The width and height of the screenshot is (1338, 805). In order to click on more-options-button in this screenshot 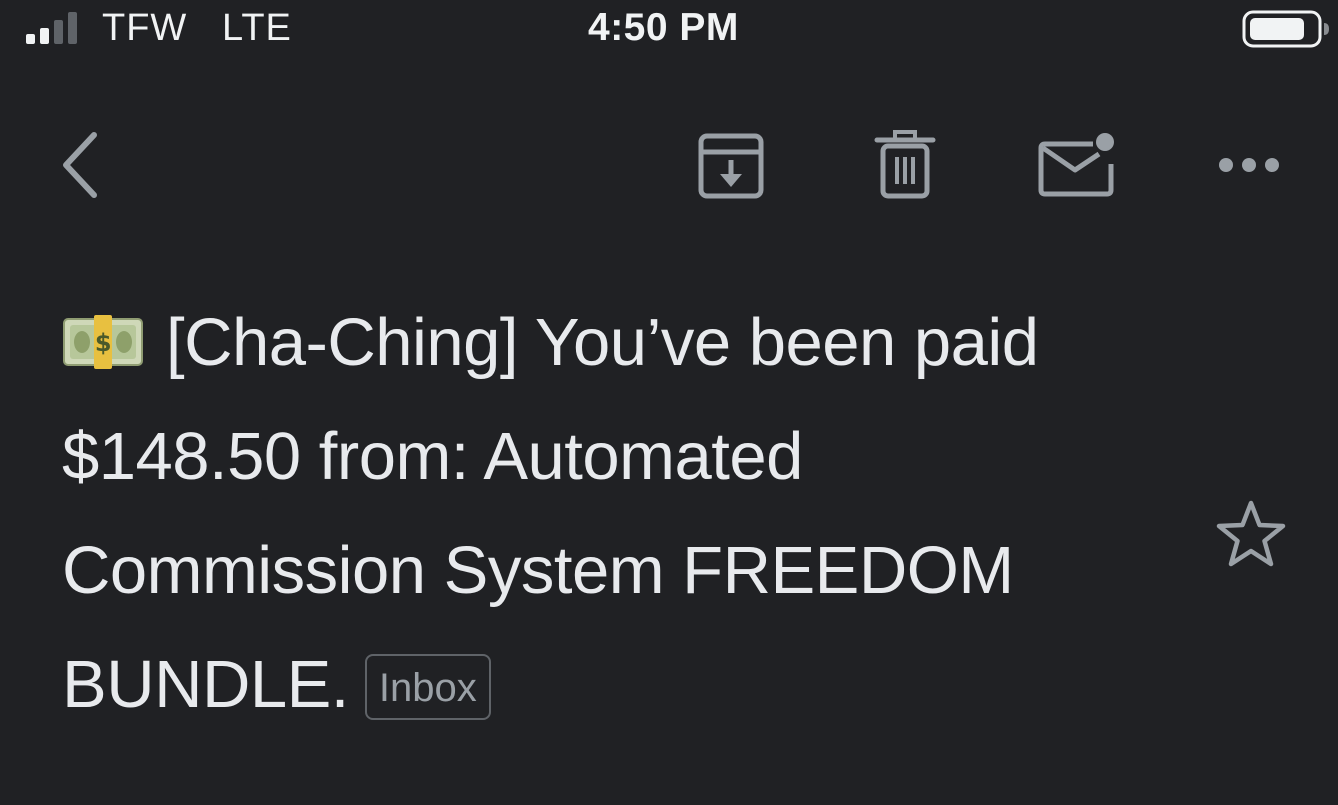, I will do `click(1249, 165)`.